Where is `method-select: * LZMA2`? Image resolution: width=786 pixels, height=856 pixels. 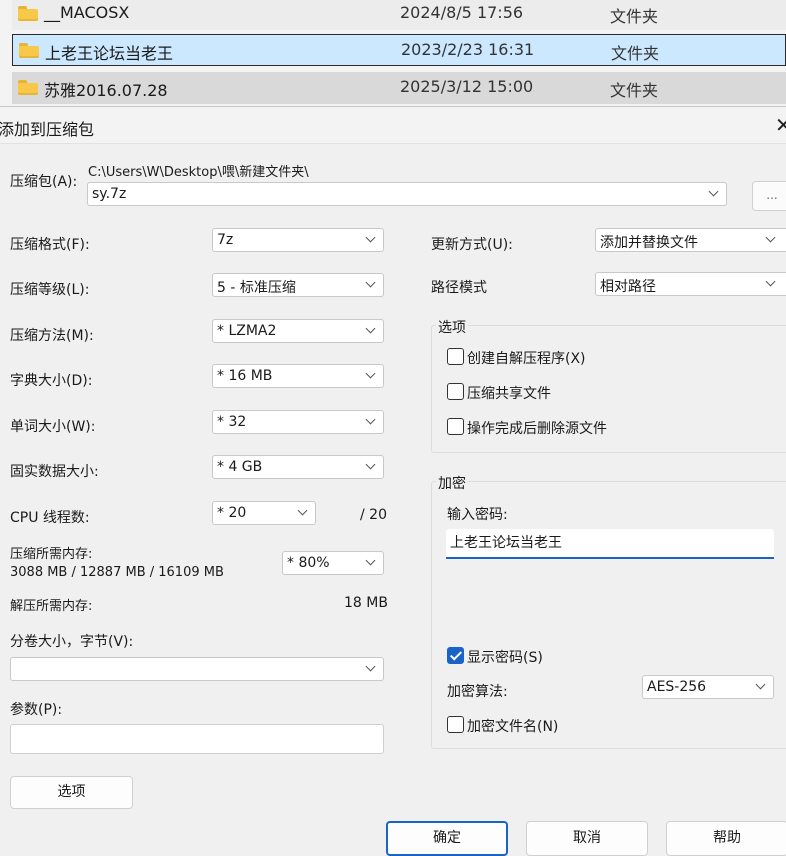
method-select: * LZMA2 is located at coordinates (298, 331).